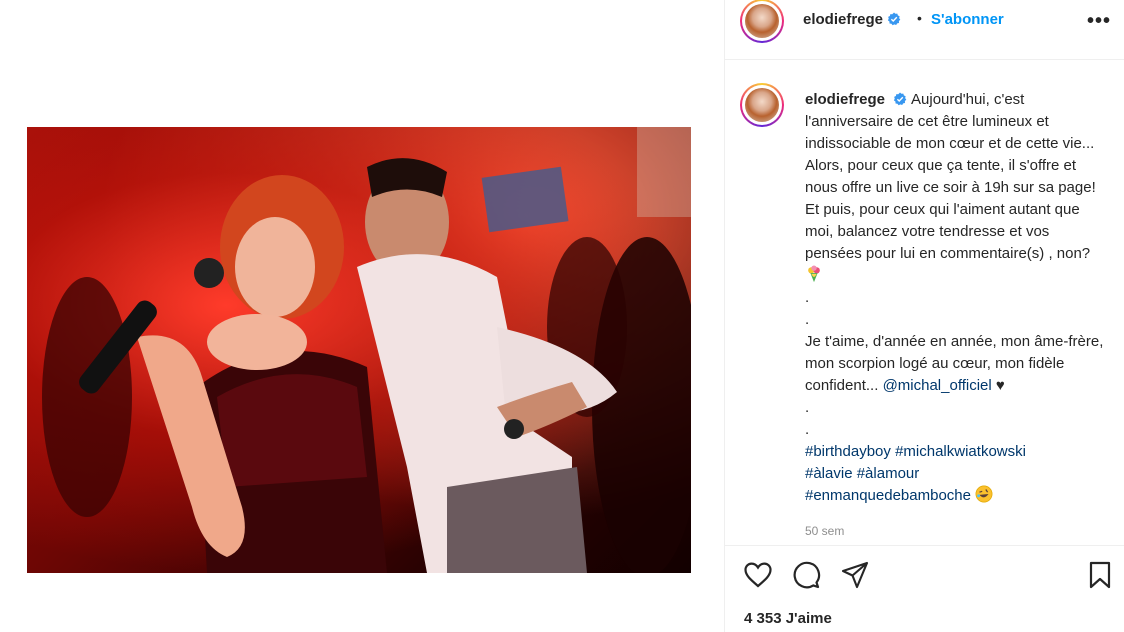 This screenshot has height=632, width=1124. I want to click on hashtag-link: #àlamour, so click(888, 473).